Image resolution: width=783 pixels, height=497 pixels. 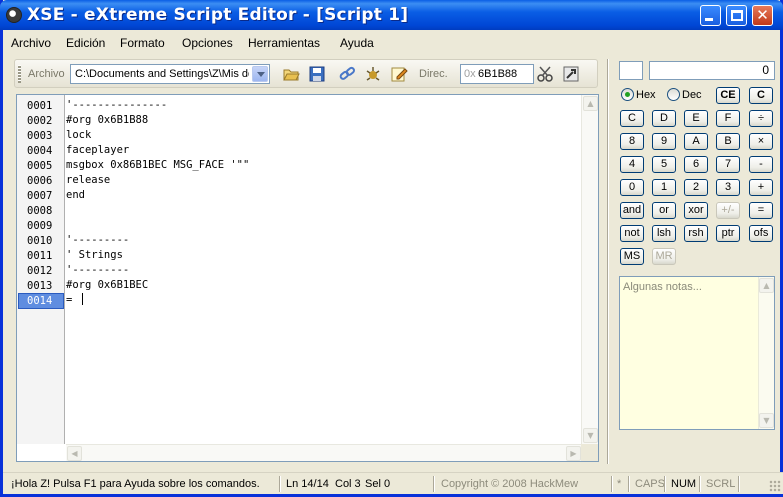 What do you see at coordinates (94, 255) in the screenshot?
I see `code-line: ' Strings` at bounding box center [94, 255].